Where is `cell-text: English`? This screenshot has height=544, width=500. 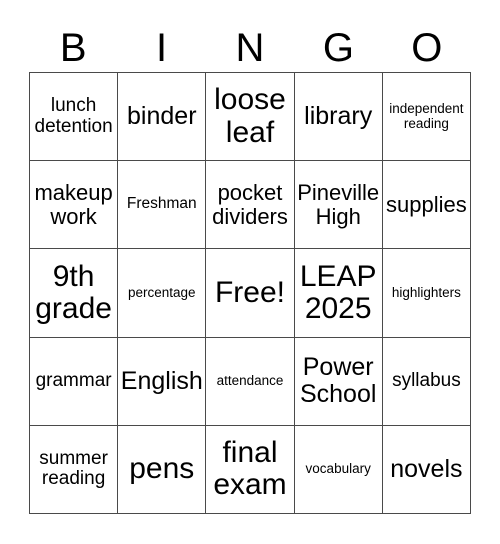 cell-text: English is located at coordinates (161, 380).